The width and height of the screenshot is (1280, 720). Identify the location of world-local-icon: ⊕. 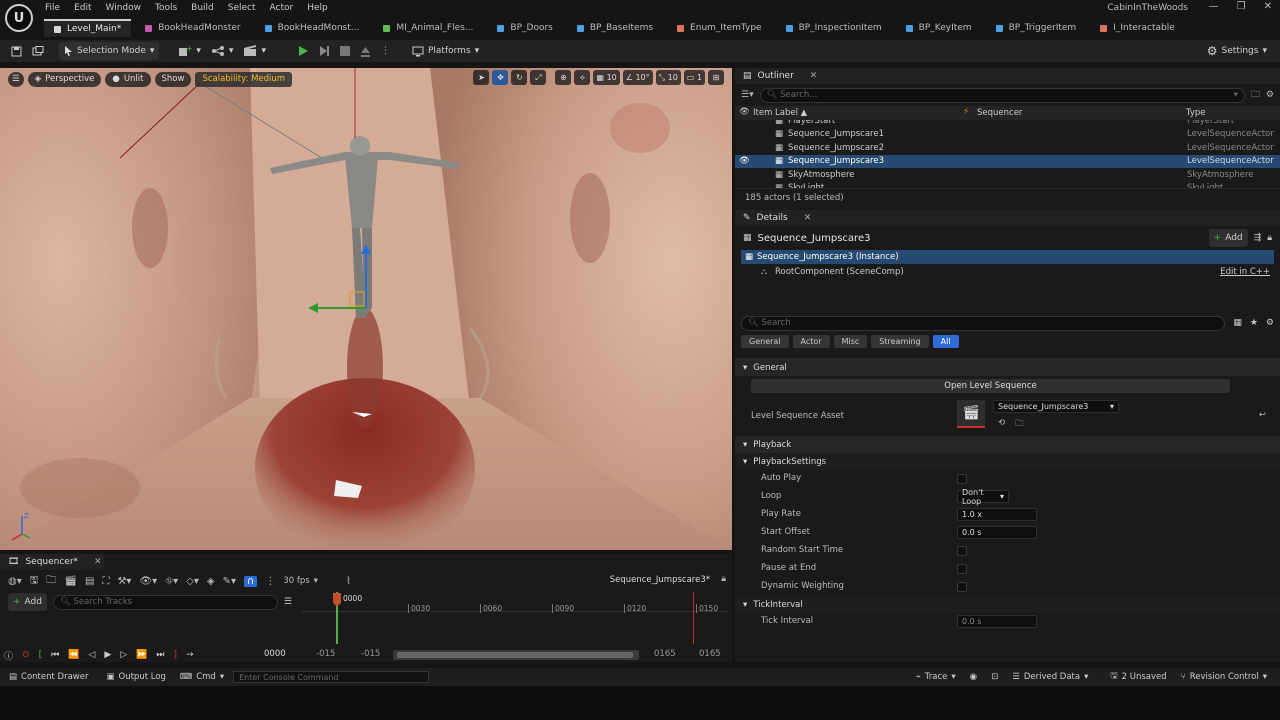
(563, 77).